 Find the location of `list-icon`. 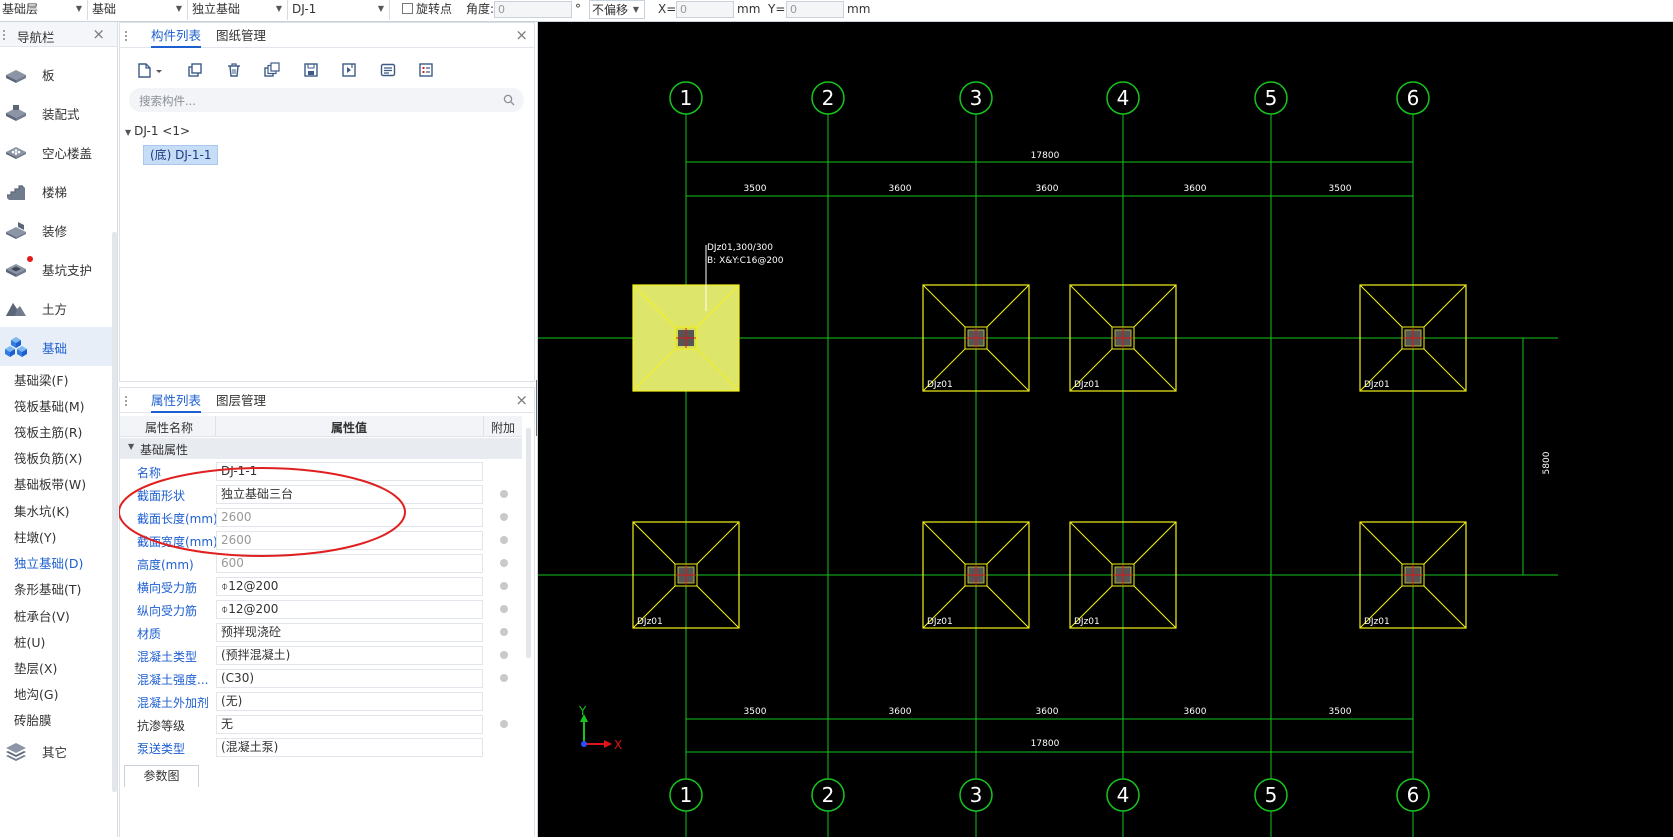

list-icon is located at coordinates (388, 70).